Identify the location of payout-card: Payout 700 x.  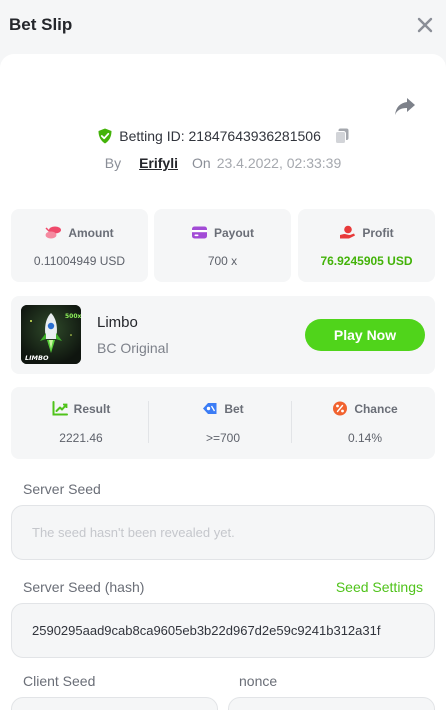
(222, 245).